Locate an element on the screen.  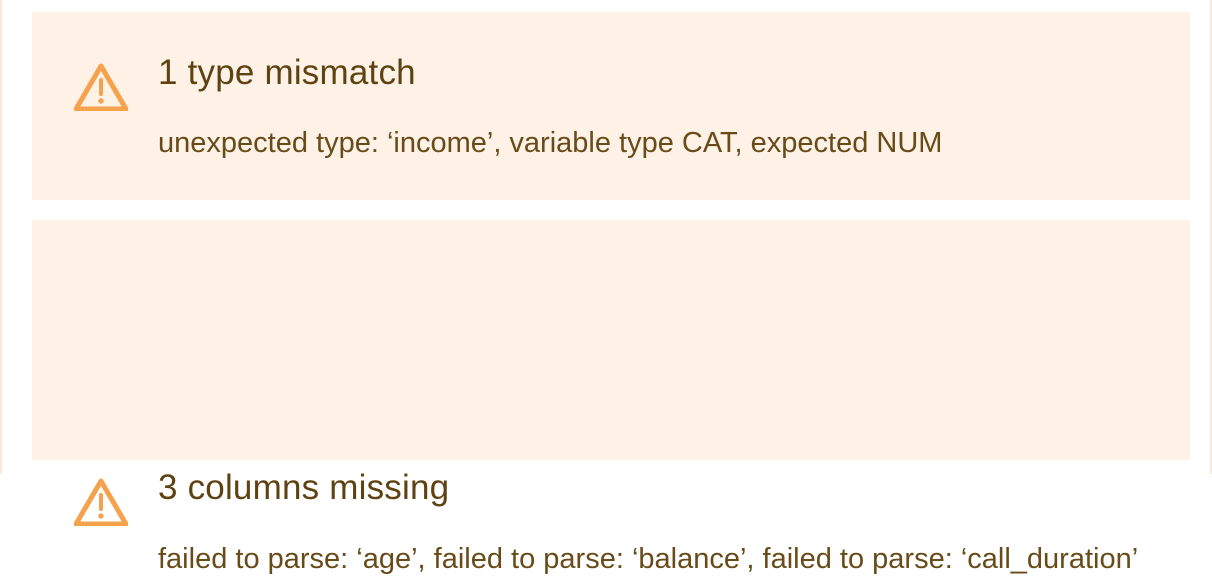
alert-title: 1 type mismatch is located at coordinates (287, 72).